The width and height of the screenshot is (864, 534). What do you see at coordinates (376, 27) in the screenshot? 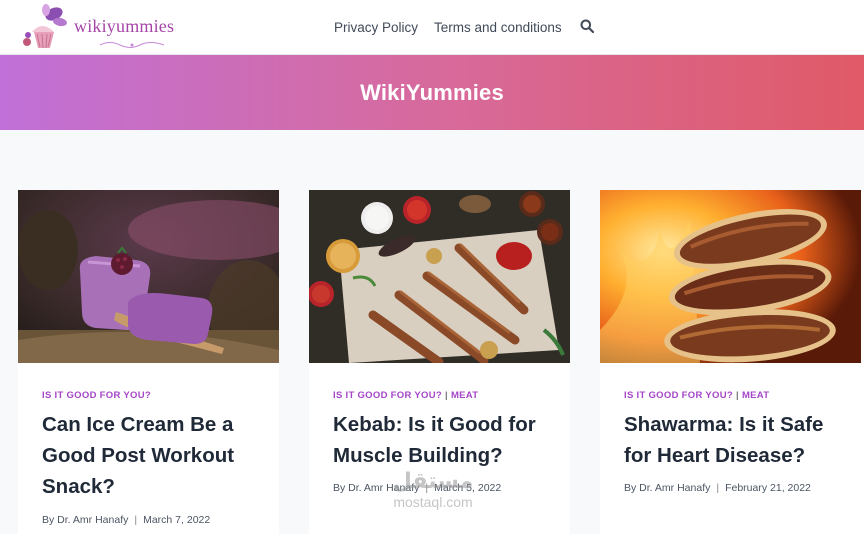
I see `nav-privacy-policy: Privacy Policy` at bounding box center [376, 27].